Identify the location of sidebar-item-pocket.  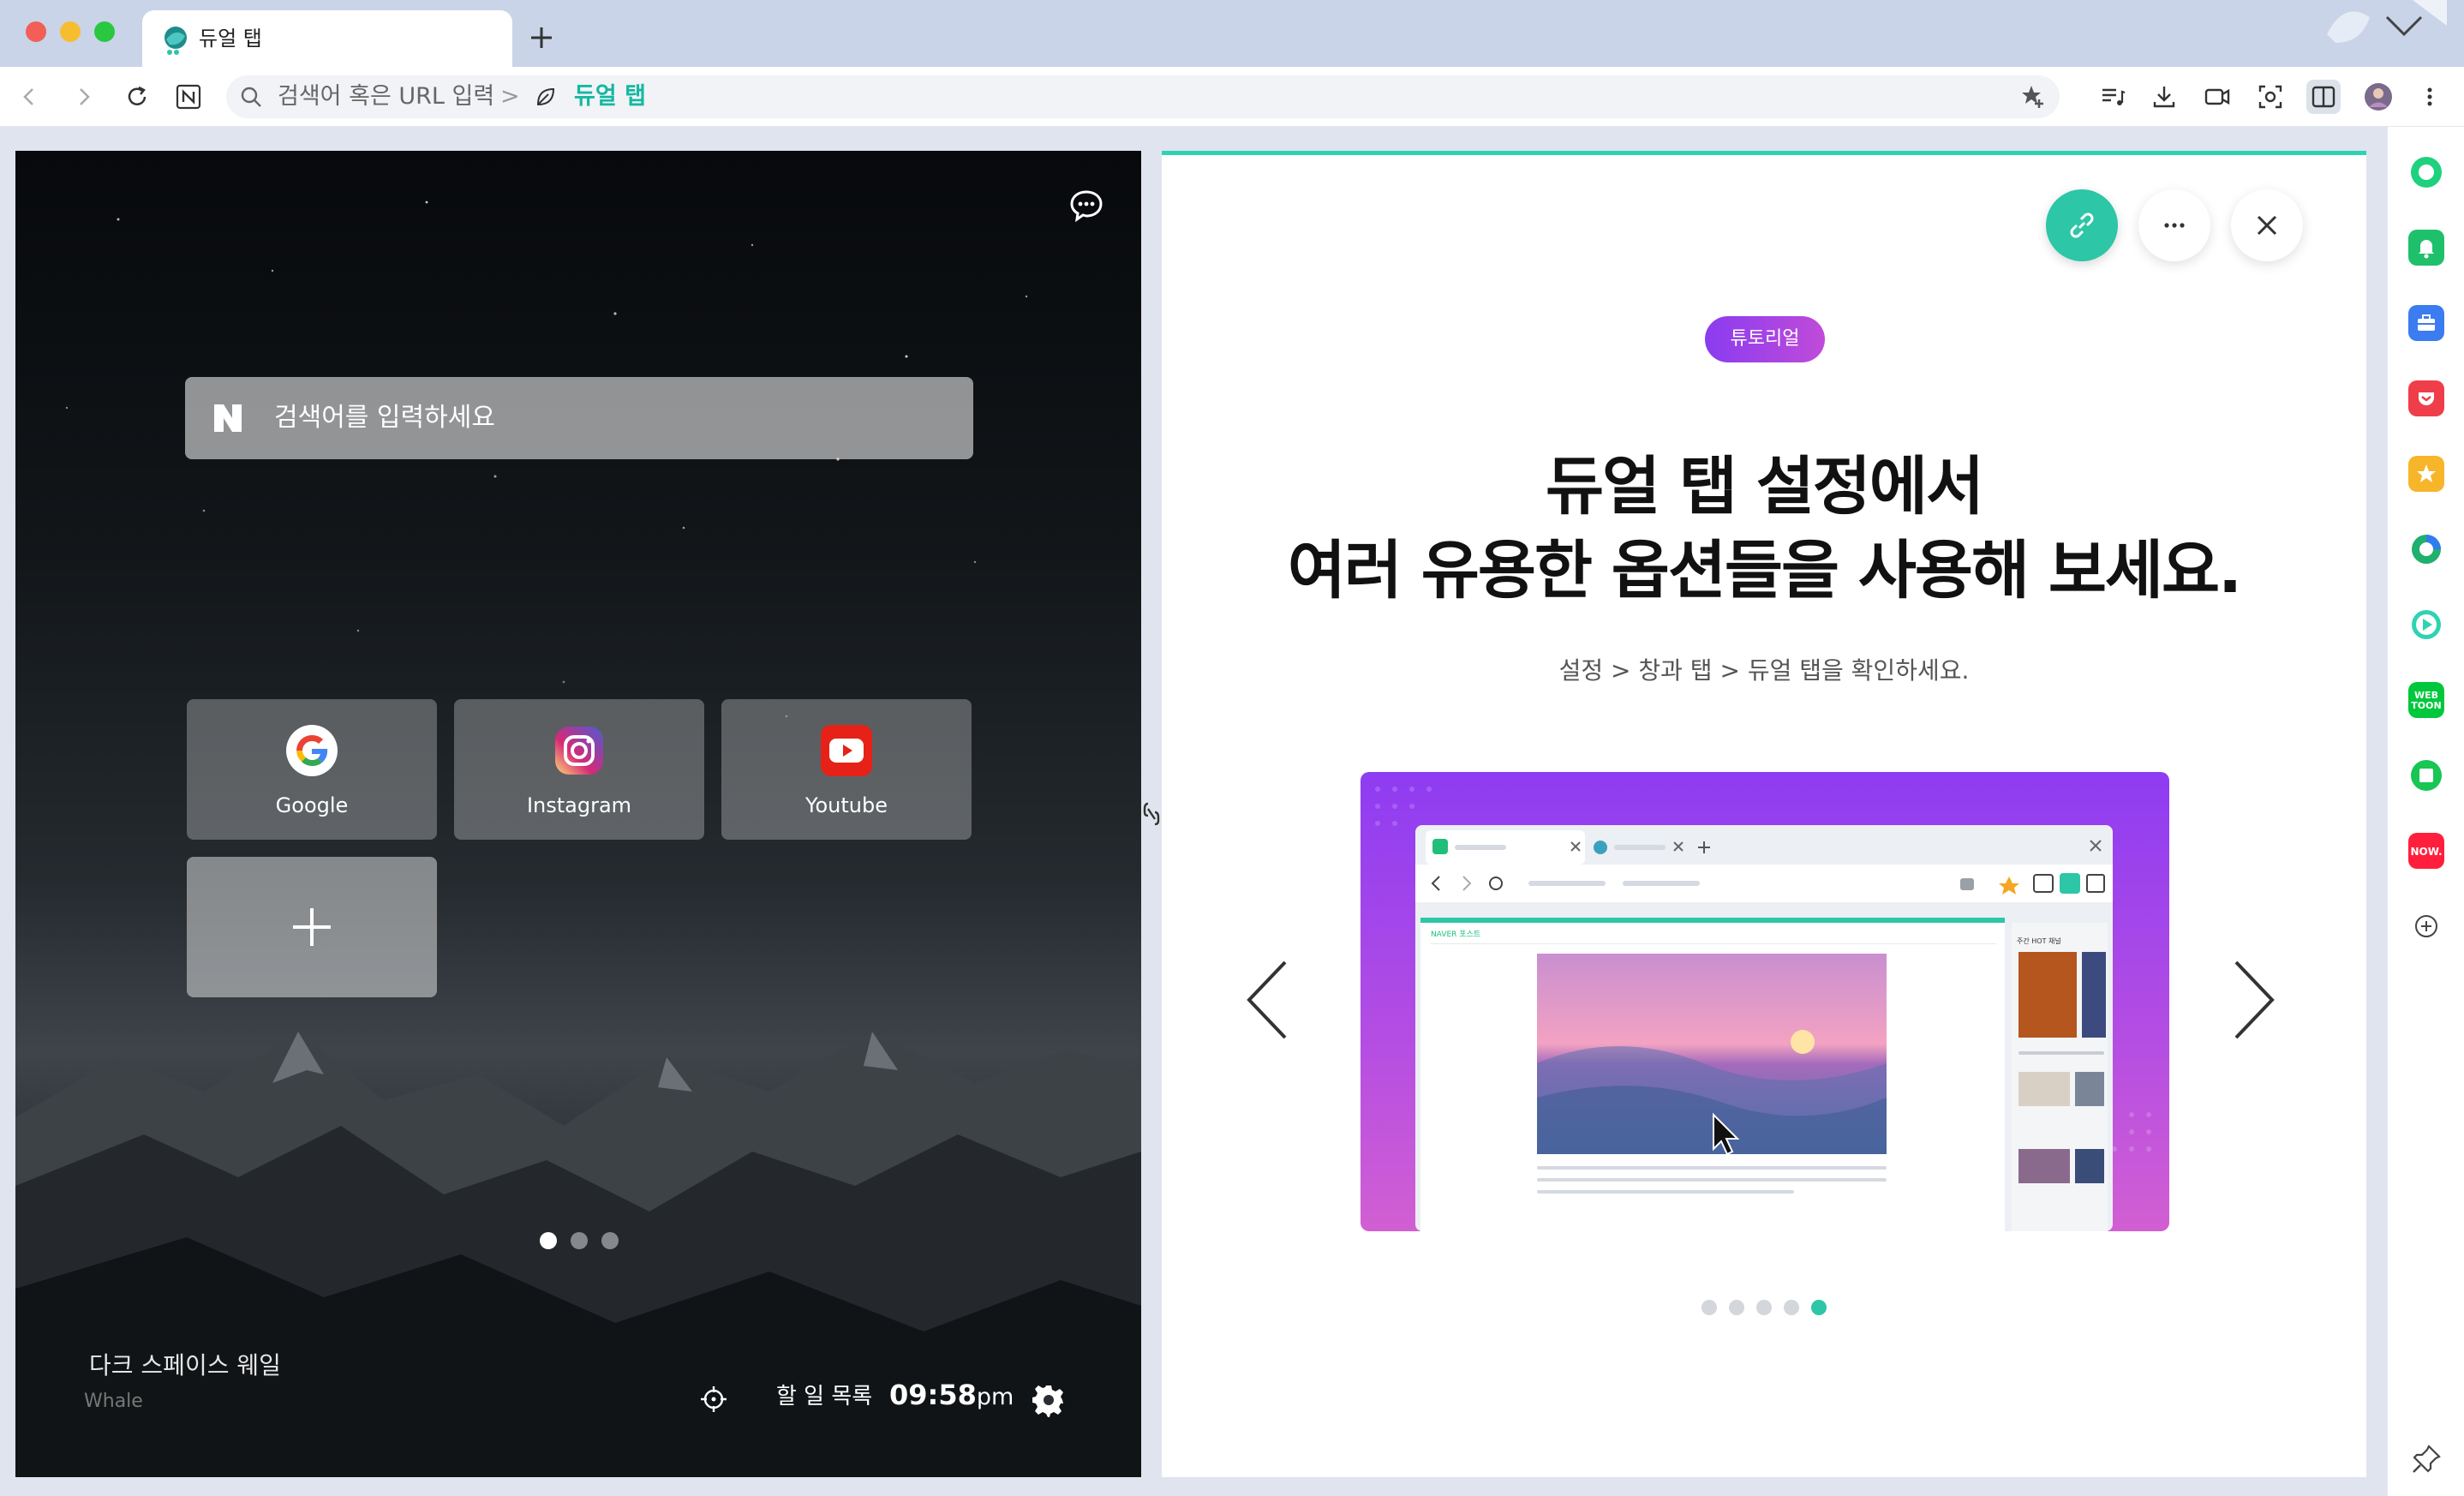
(2426, 398).